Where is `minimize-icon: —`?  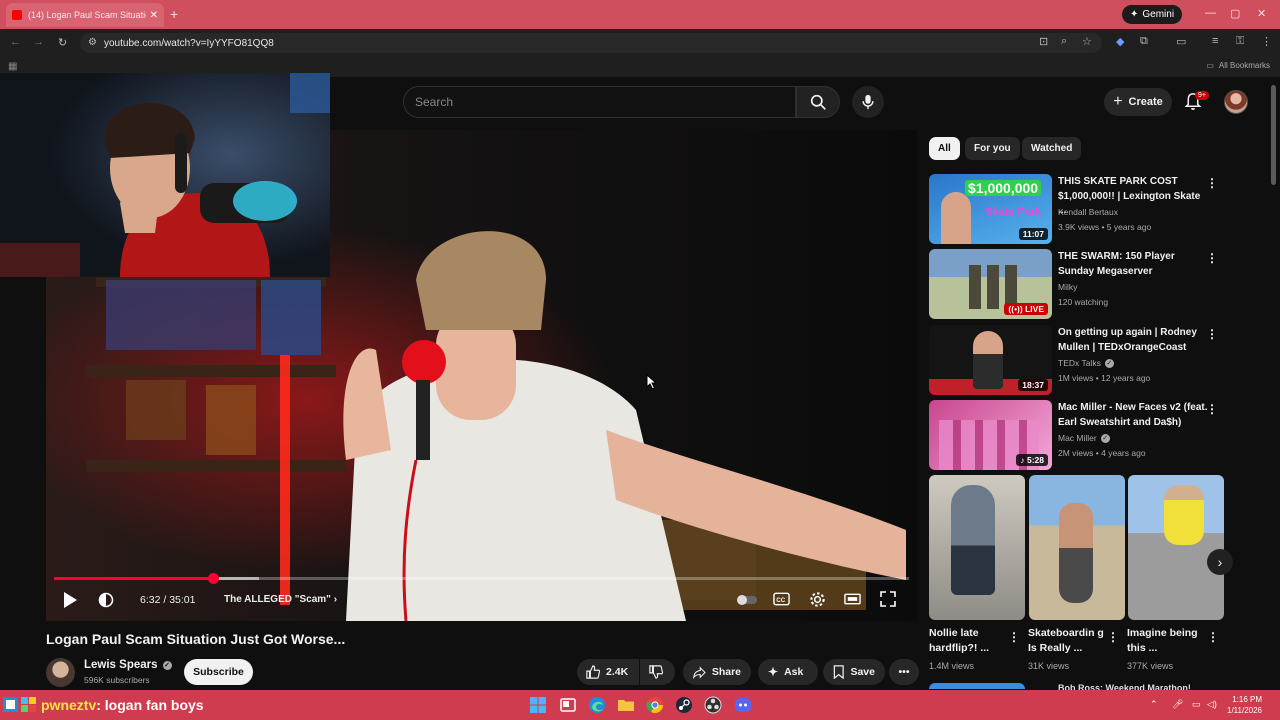 minimize-icon: — is located at coordinates (1210, 13).